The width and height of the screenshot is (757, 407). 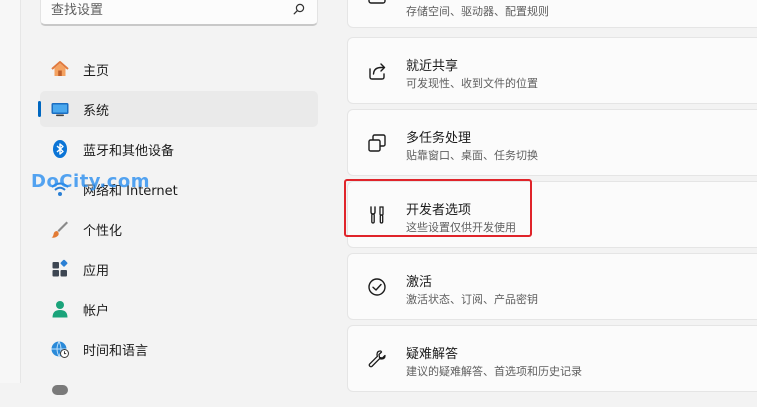 I want to click on nav-item-gaming, so click(x=179, y=389).